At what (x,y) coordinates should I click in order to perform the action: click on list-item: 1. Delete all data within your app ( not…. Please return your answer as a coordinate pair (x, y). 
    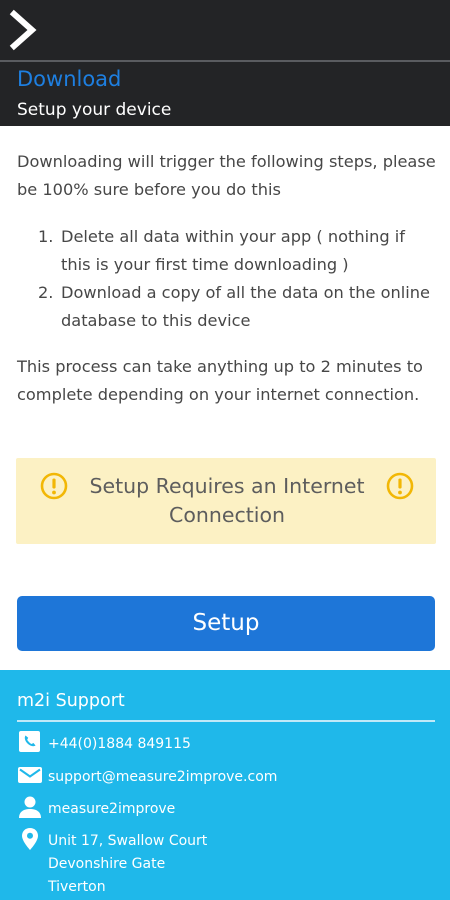
    Looking at the image, I should click on (227, 251).